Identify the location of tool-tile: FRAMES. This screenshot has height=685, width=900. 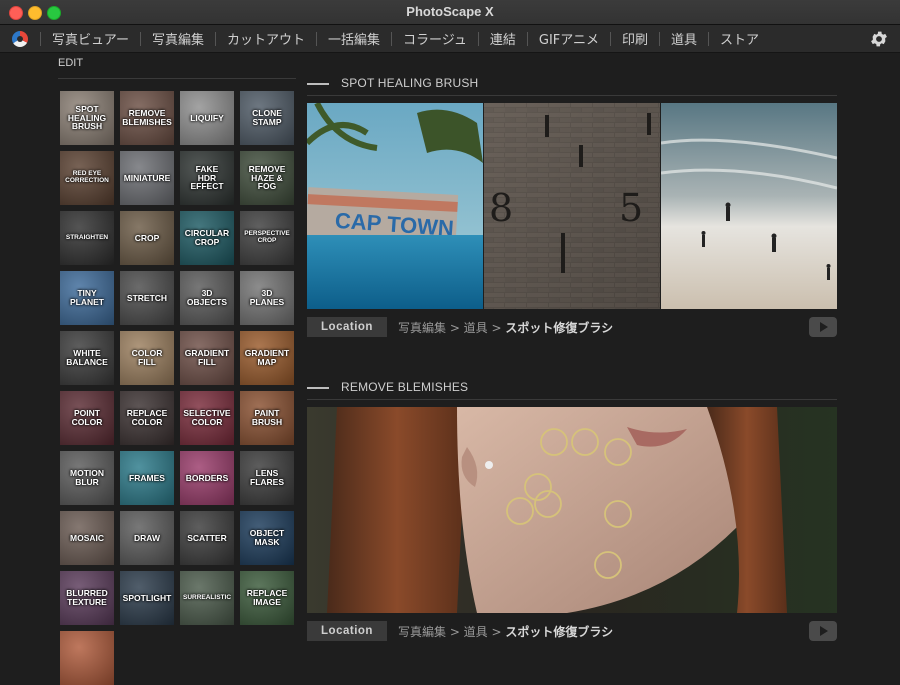
(147, 478).